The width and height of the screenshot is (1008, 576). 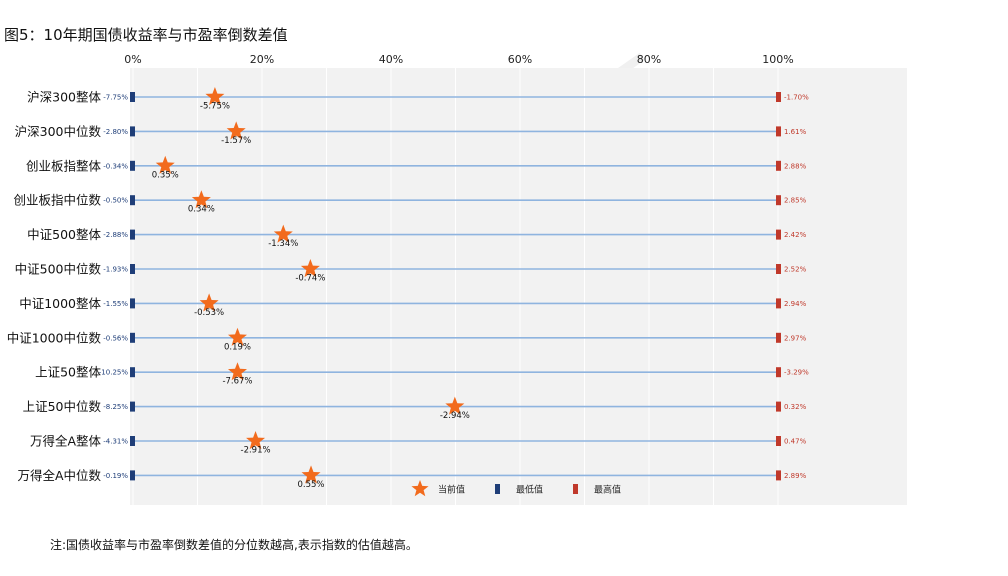 What do you see at coordinates (115, 476) in the screenshot?
I see `min-value-label: -0.19%` at bounding box center [115, 476].